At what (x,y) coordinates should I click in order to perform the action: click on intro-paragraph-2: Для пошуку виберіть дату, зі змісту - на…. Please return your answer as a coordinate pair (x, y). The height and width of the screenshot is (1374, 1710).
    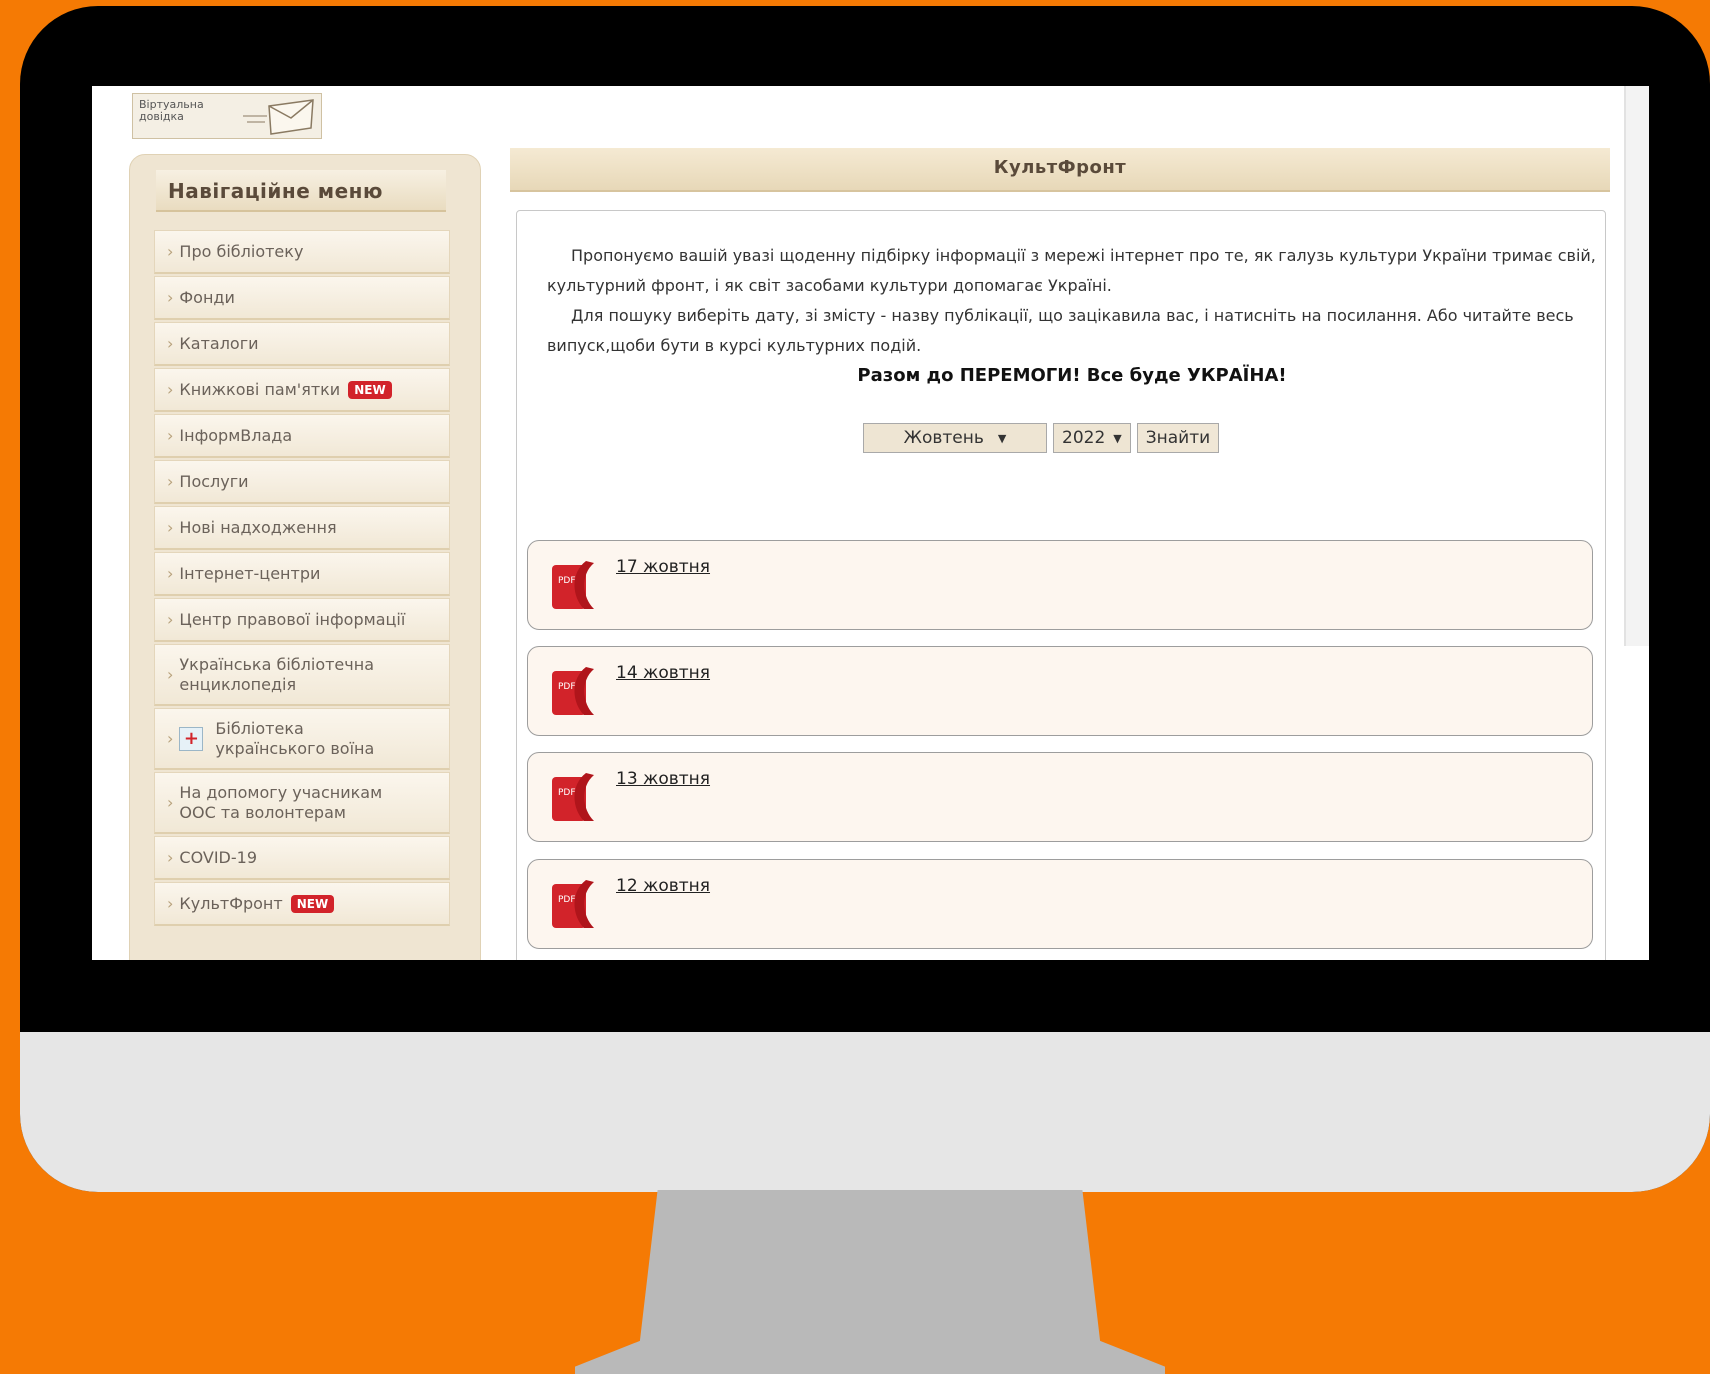
    Looking at the image, I should click on (1060, 330).